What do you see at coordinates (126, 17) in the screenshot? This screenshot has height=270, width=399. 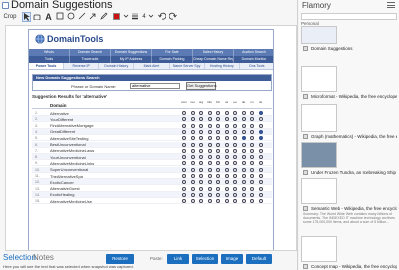 I see `color-dropdown-button` at bounding box center [126, 17].